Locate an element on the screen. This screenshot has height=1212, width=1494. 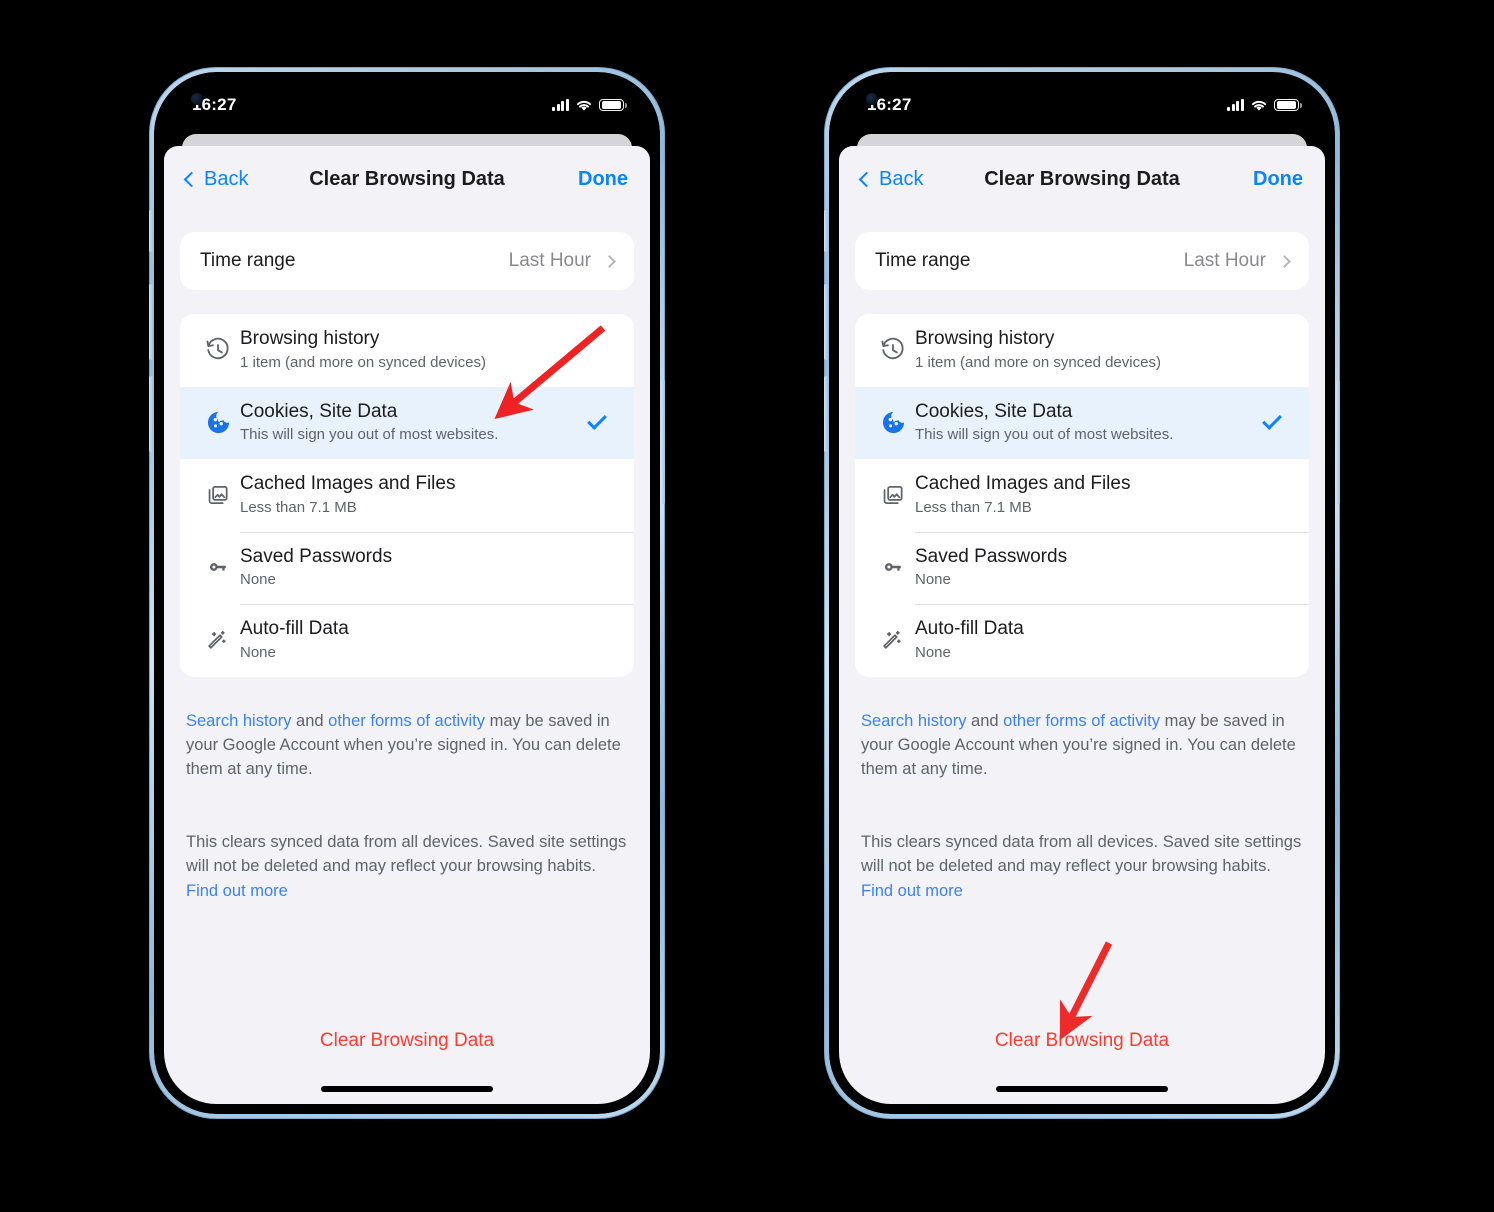
back-button-label: Back is located at coordinates (901, 178).